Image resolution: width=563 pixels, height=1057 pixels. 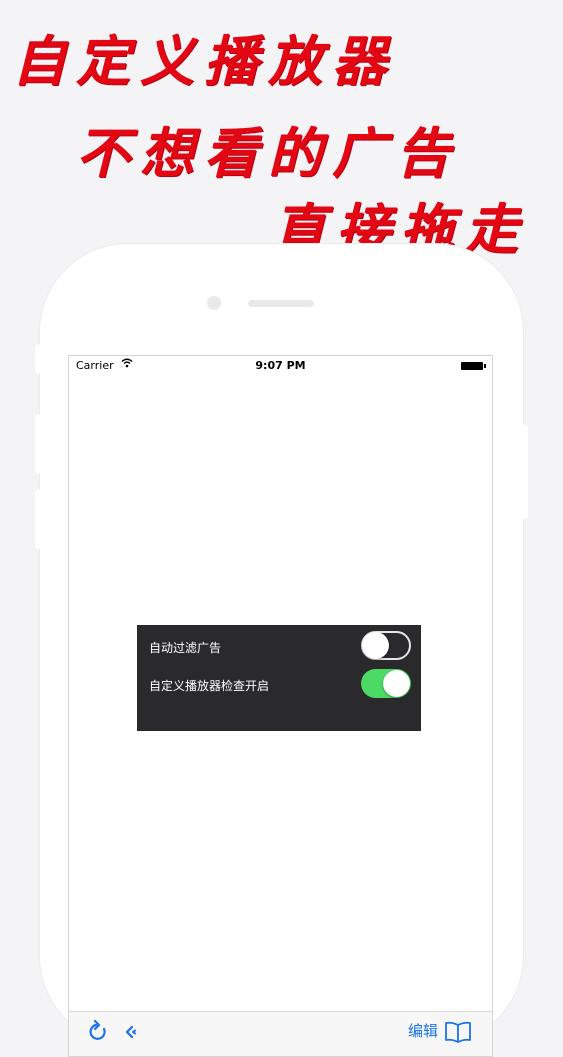 What do you see at coordinates (204, 61) in the screenshot?
I see `promo-line-1: 自定义播放器` at bounding box center [204, 61].